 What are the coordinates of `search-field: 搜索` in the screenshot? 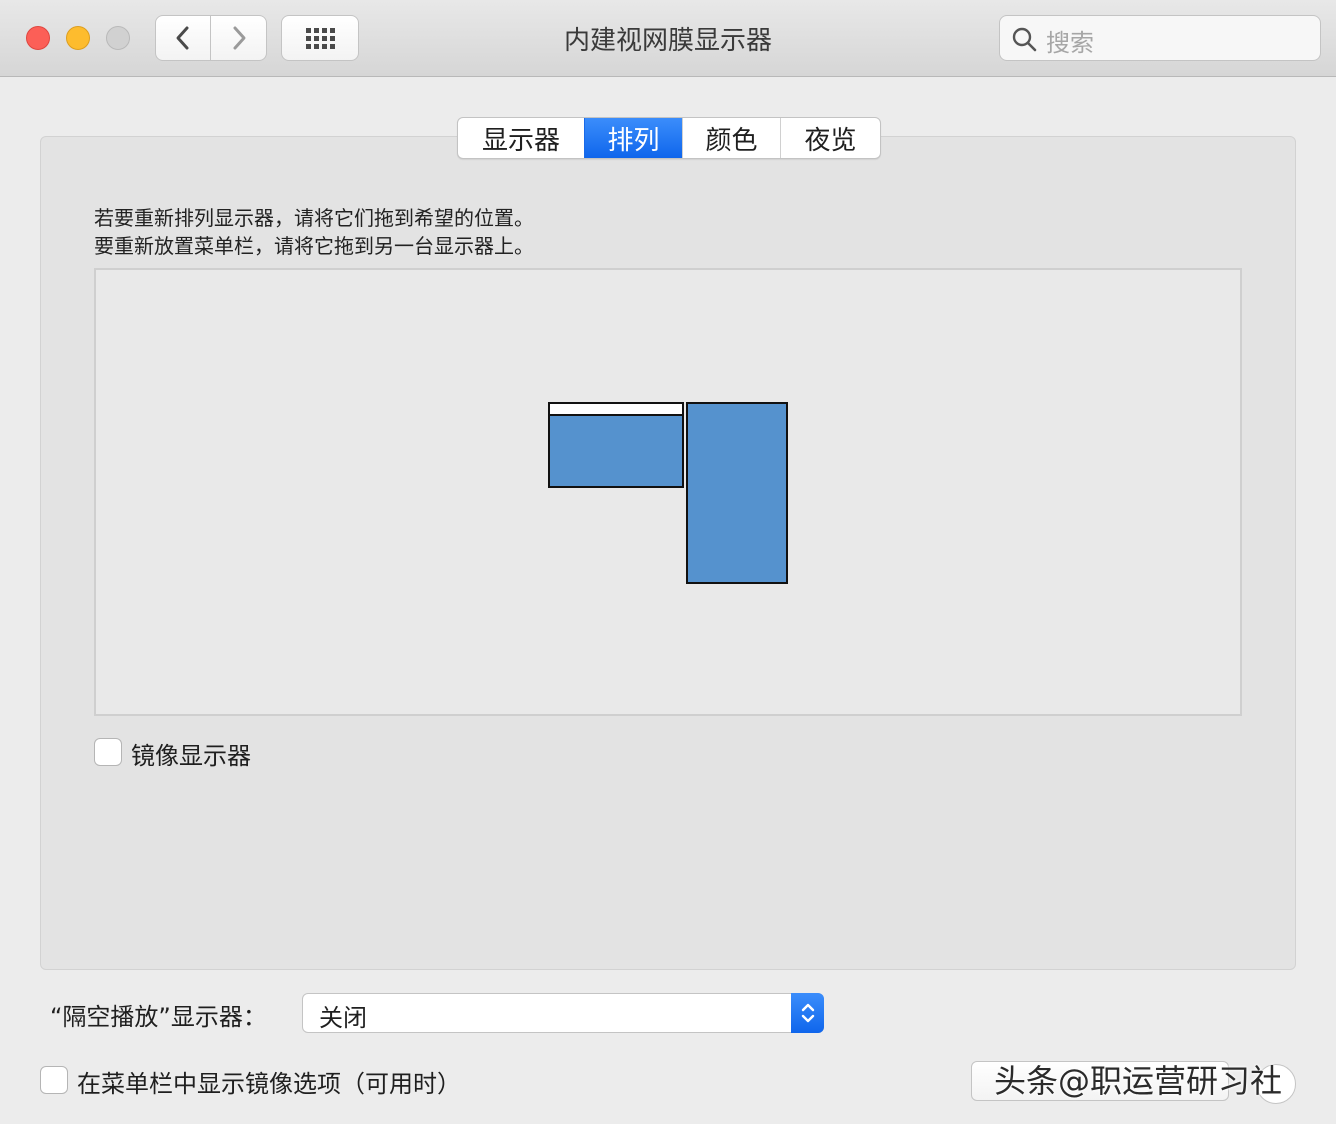 It's located at (1160, 38).